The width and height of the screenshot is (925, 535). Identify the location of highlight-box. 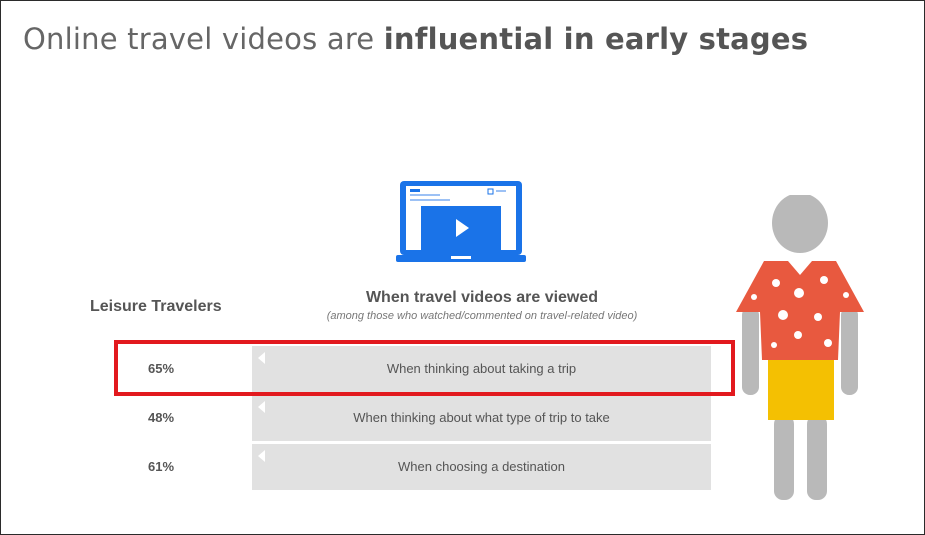
(424, 368).